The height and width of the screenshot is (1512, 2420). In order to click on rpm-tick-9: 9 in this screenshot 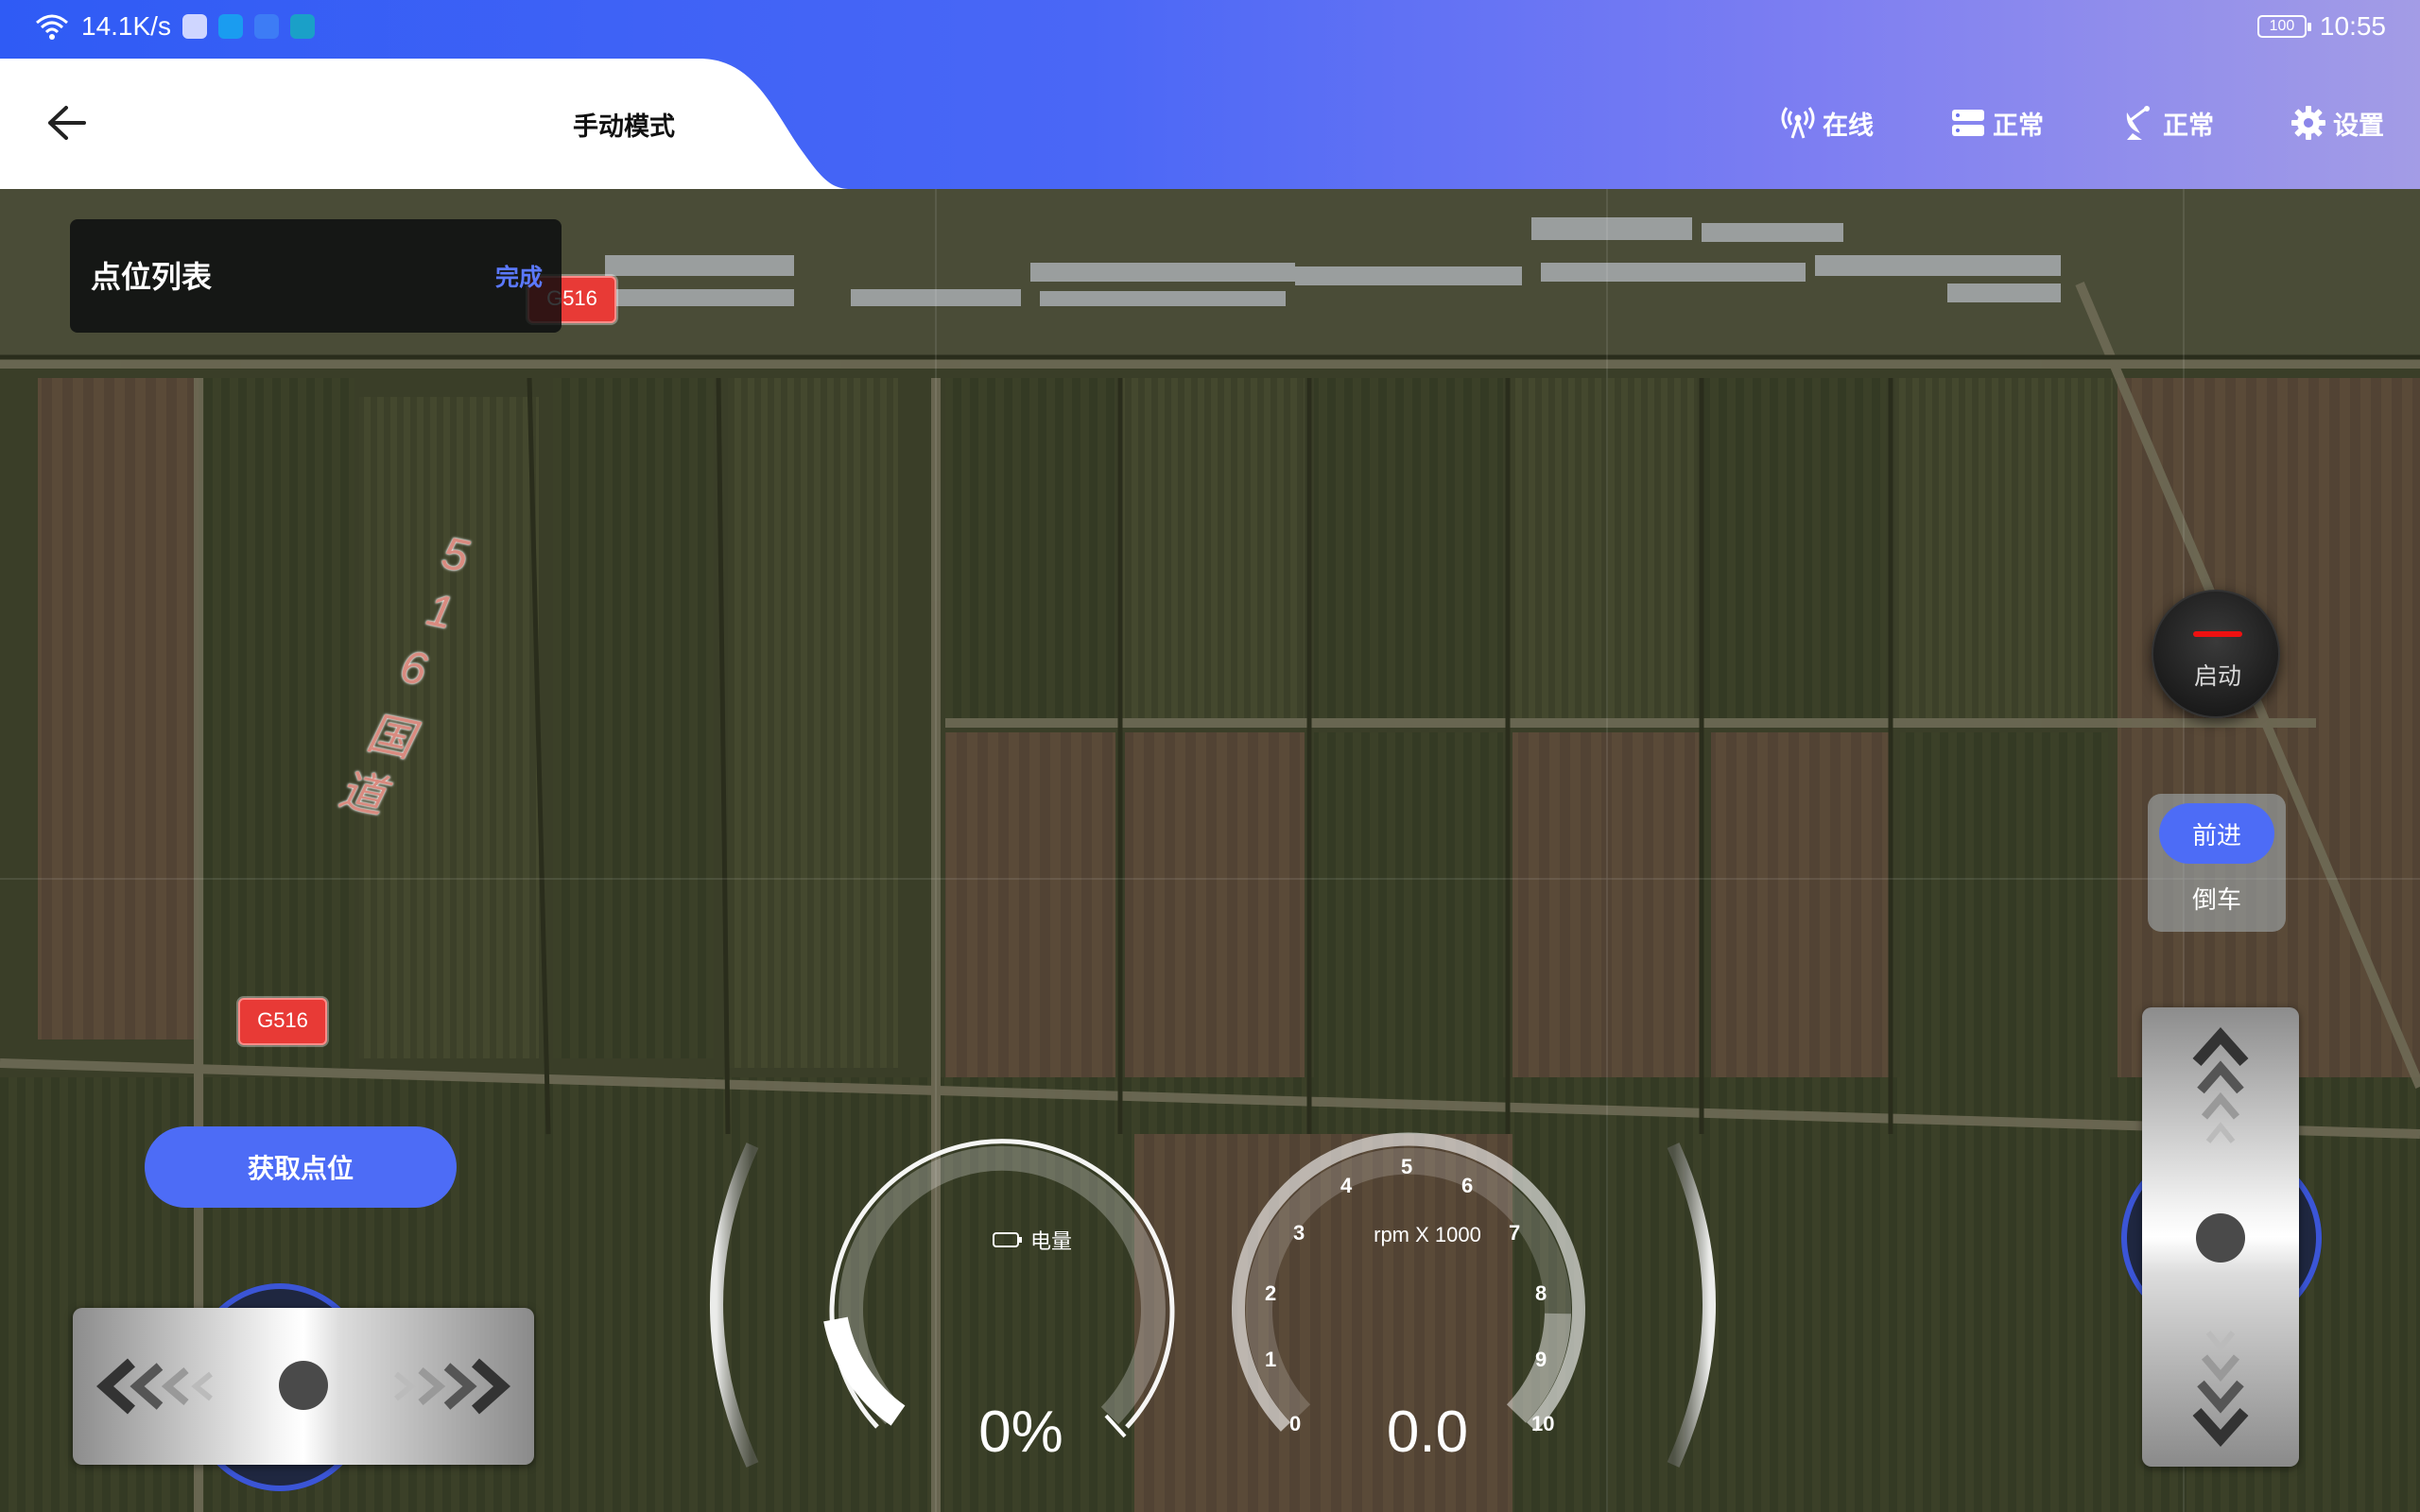, I will do `click(1541, 1359)`.